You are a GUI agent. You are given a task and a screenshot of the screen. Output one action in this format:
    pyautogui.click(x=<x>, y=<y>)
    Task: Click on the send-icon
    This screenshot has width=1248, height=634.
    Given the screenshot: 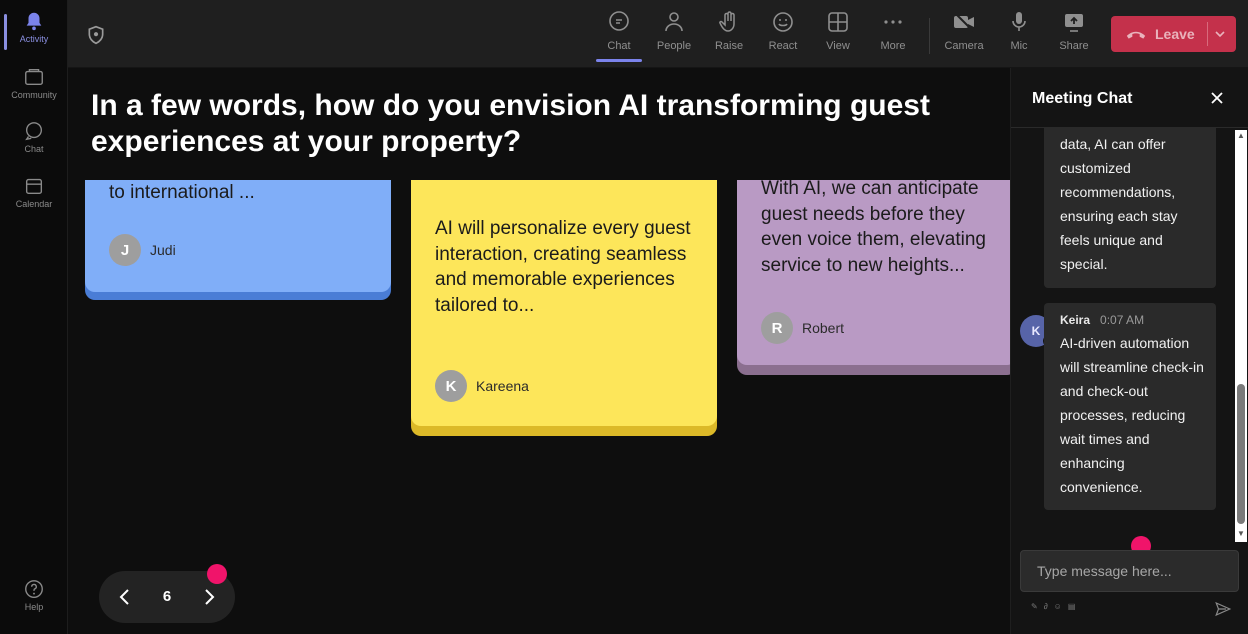 What is the action you would take?
    pyautogui.click(x=1223, y=609)
    